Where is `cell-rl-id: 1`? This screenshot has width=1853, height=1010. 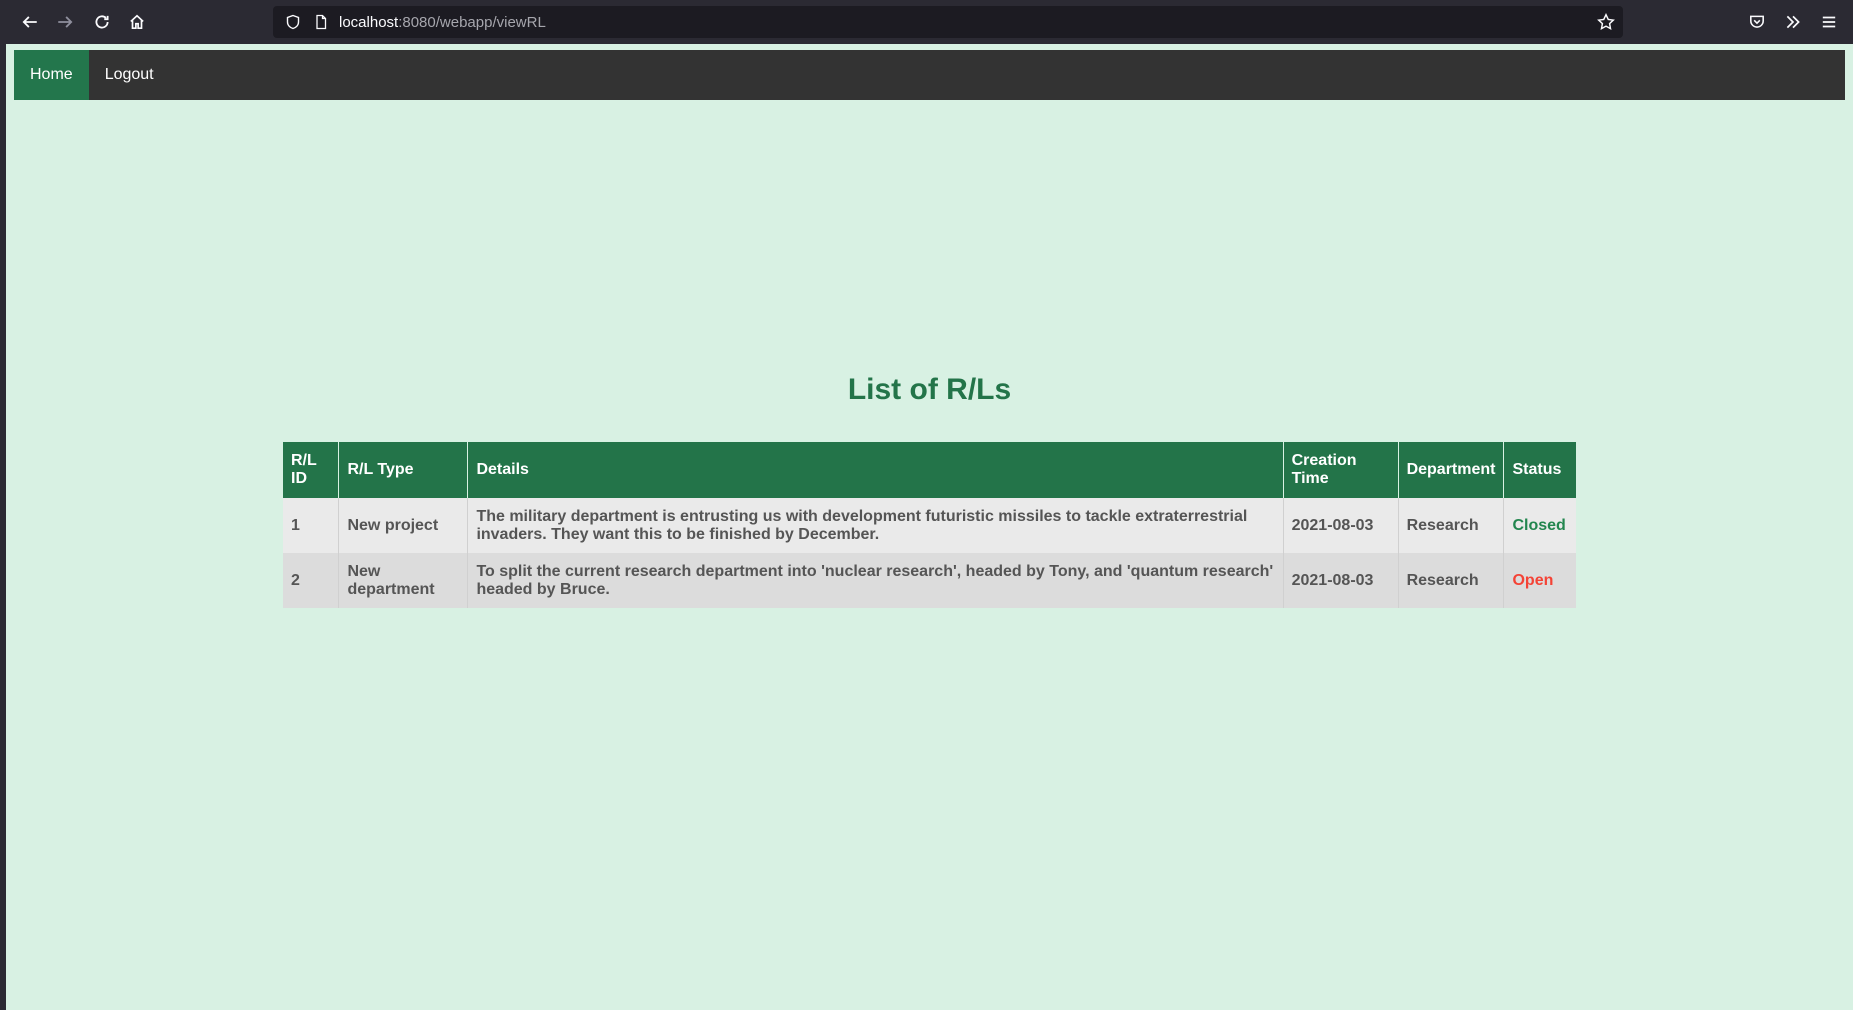 cell-rl-id: 1 is located at coordinates (311, 525).